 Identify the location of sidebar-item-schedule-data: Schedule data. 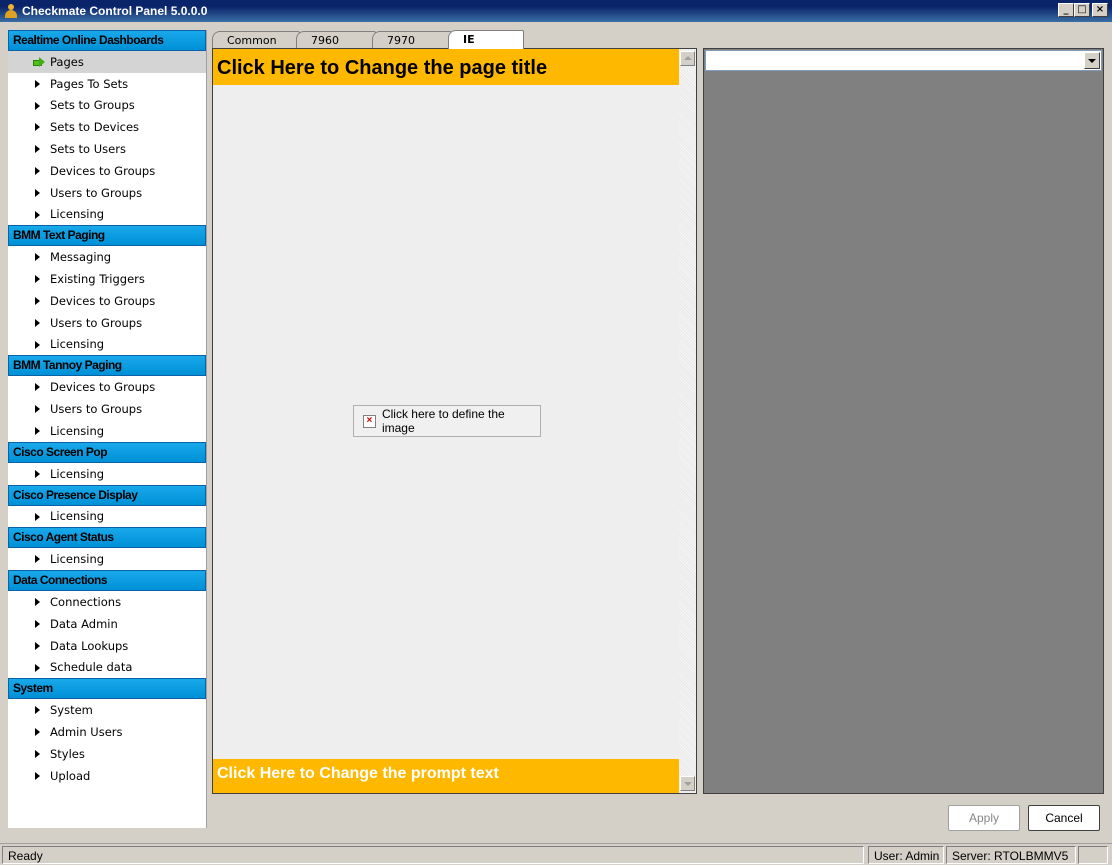
(107, 668).